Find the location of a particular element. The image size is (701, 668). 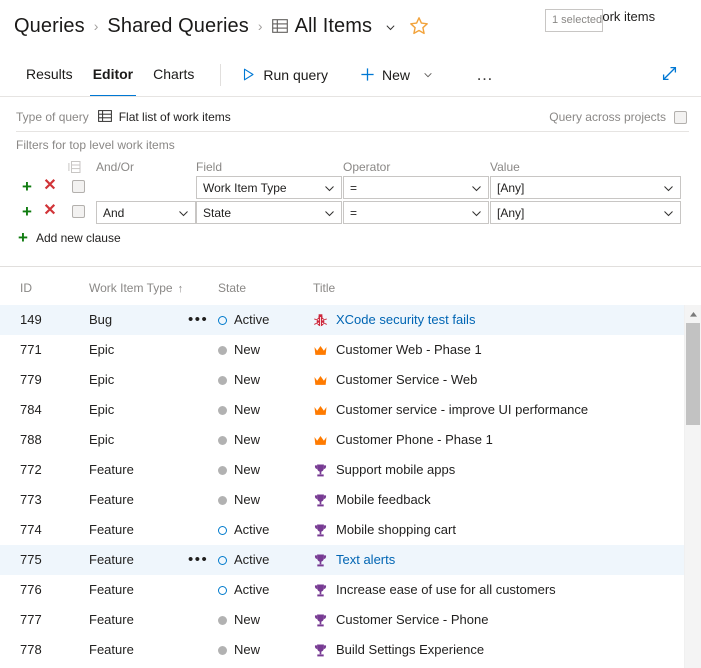

table-row: 772 Feature New Support mobile apps is located at coordinates (342, 470).